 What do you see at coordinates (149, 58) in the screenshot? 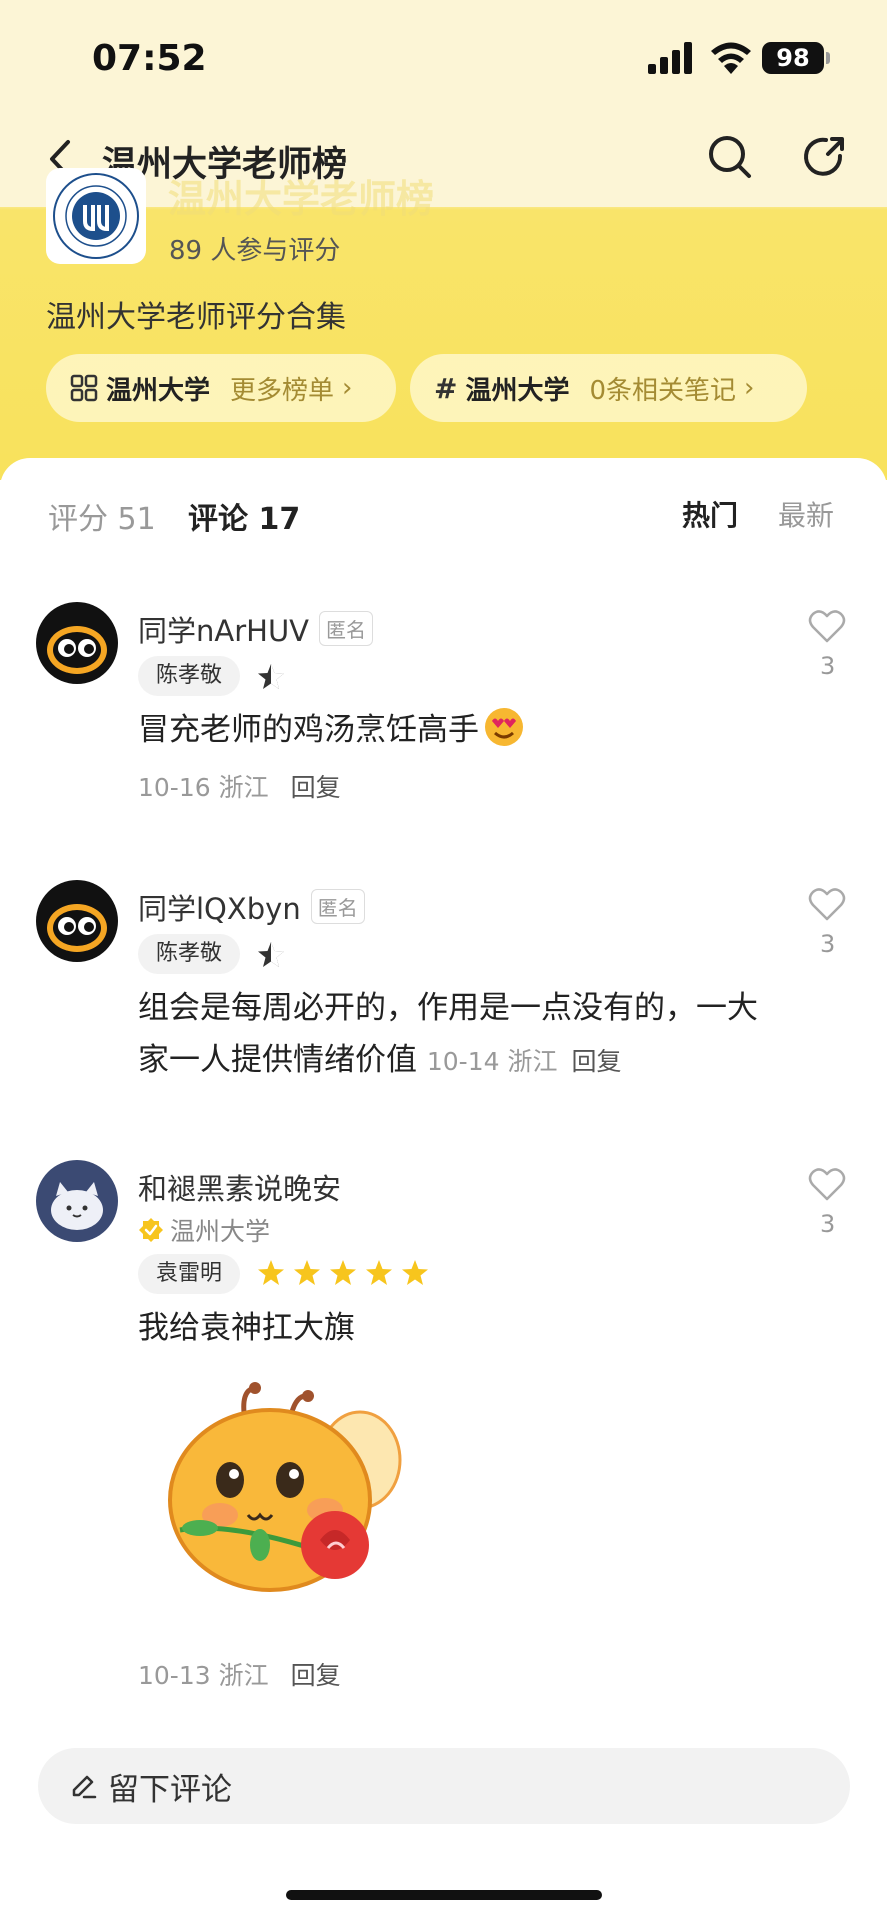
I see `status-time: 07:52` at bounding box center [149, 58].